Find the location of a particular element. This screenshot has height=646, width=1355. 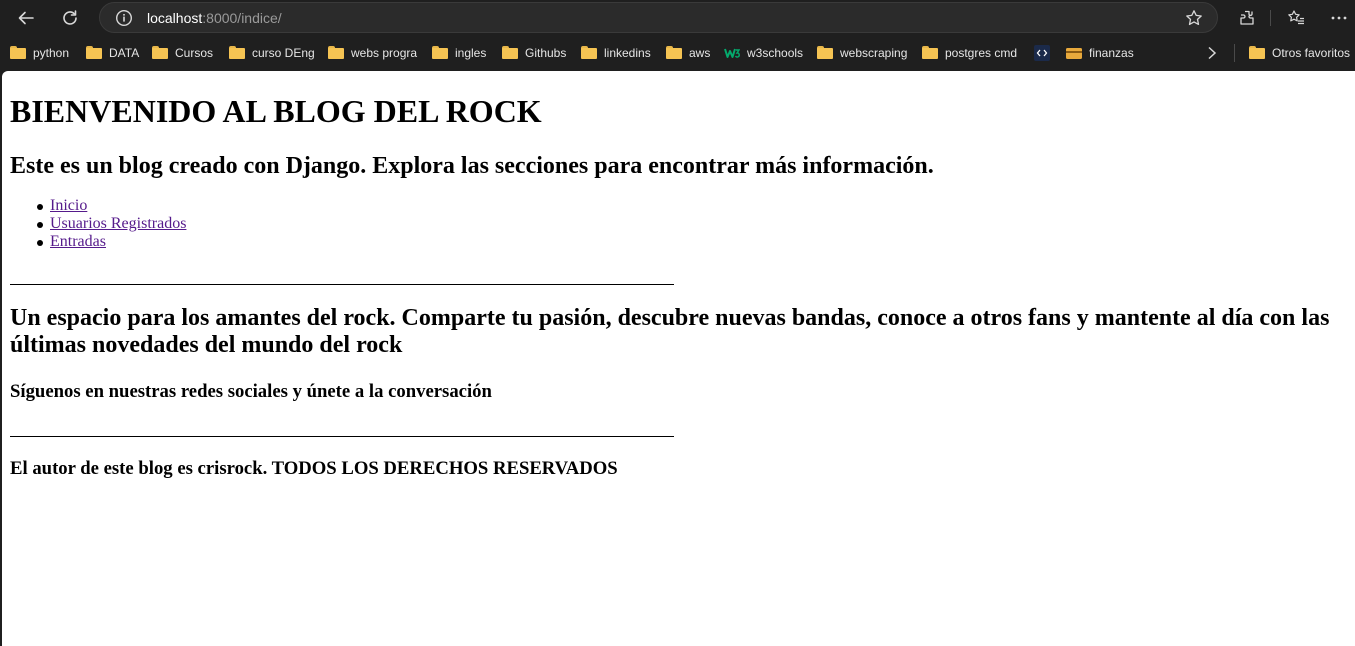

bookmark-finanzas: finanzas is located at coordinates (1100, 53).